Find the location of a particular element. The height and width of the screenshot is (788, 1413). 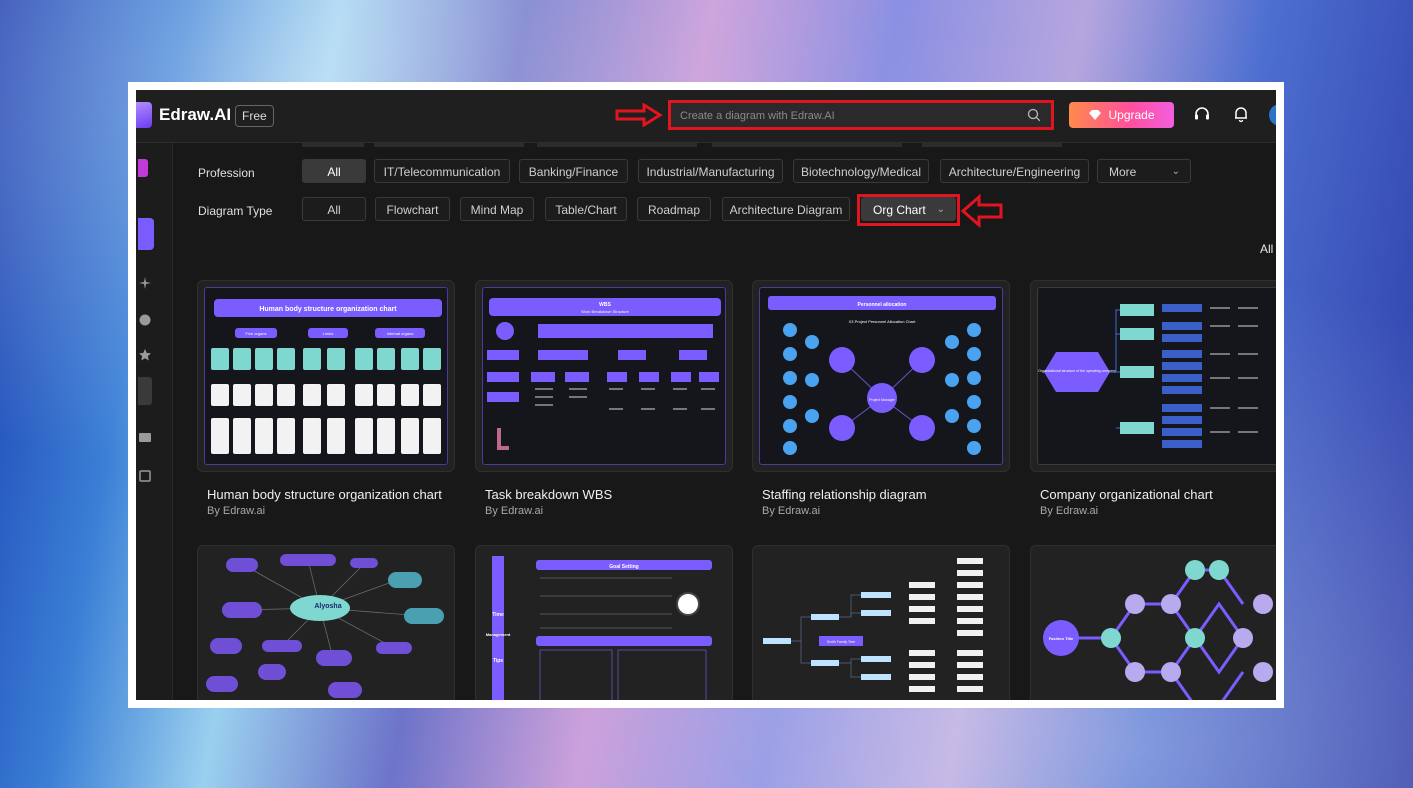

red-arrow-right-icon is located at coordinates (639, 115).